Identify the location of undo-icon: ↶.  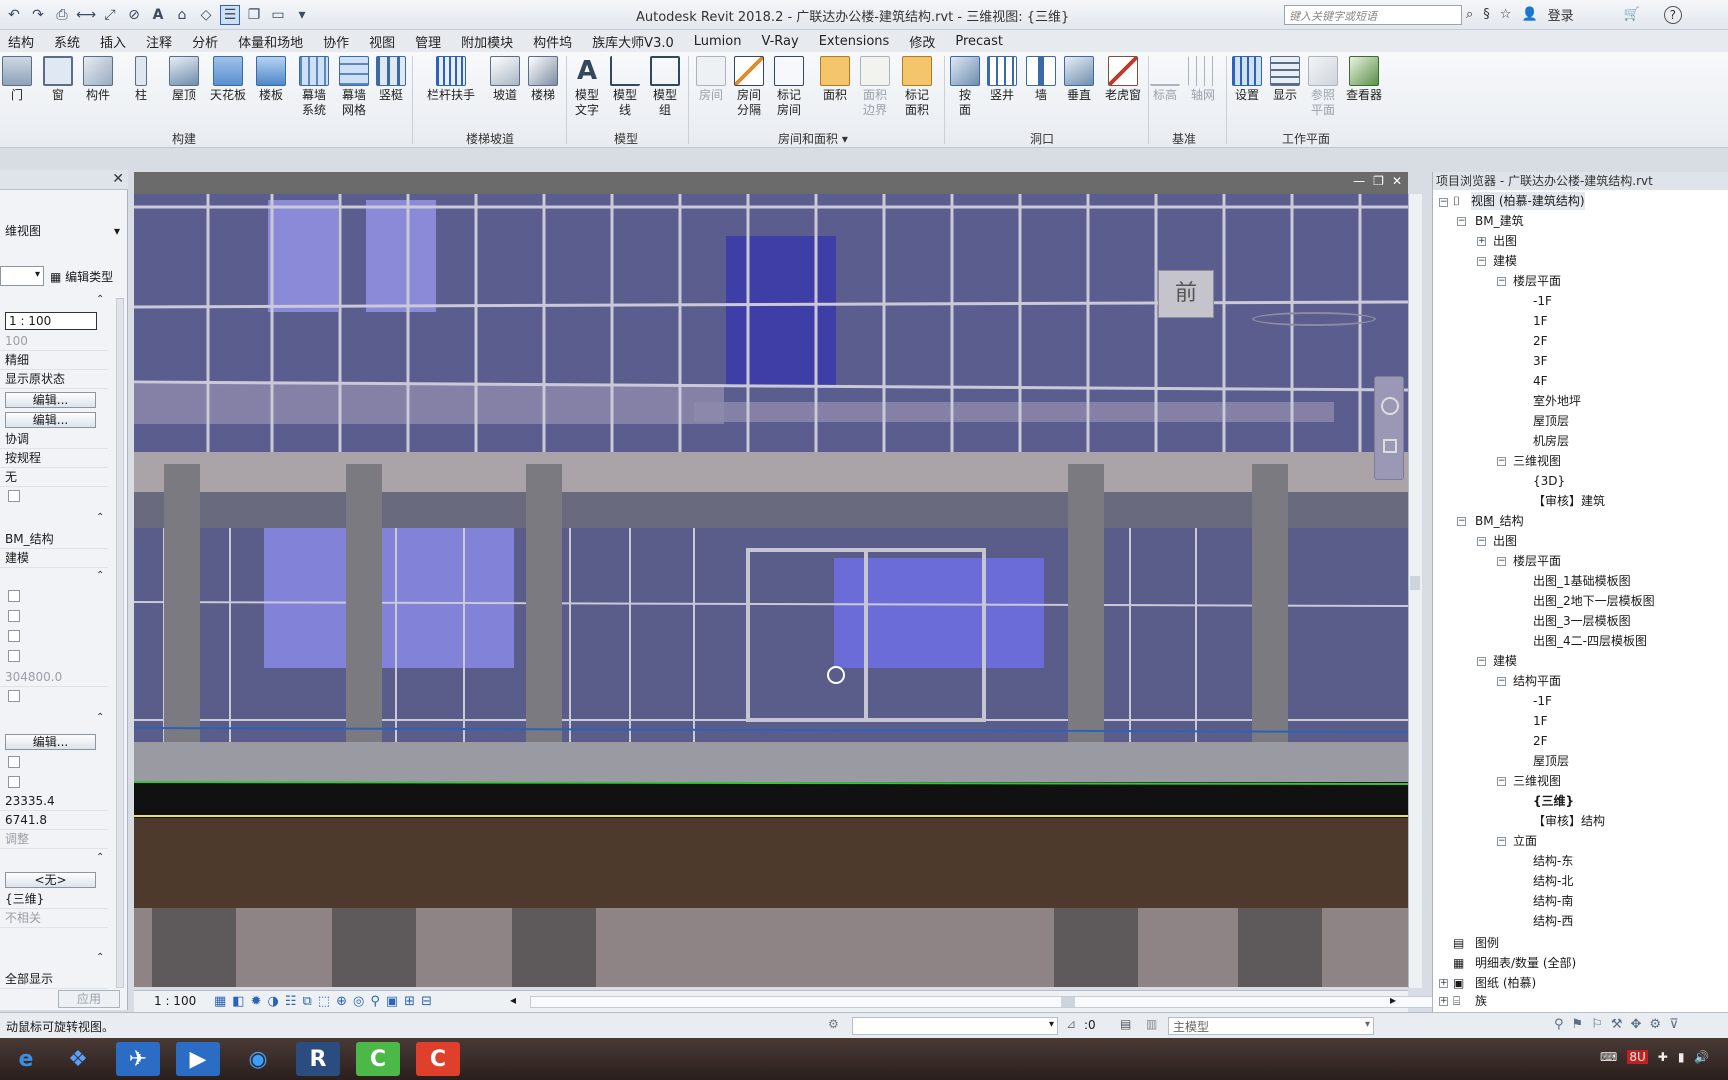
(14, 15).